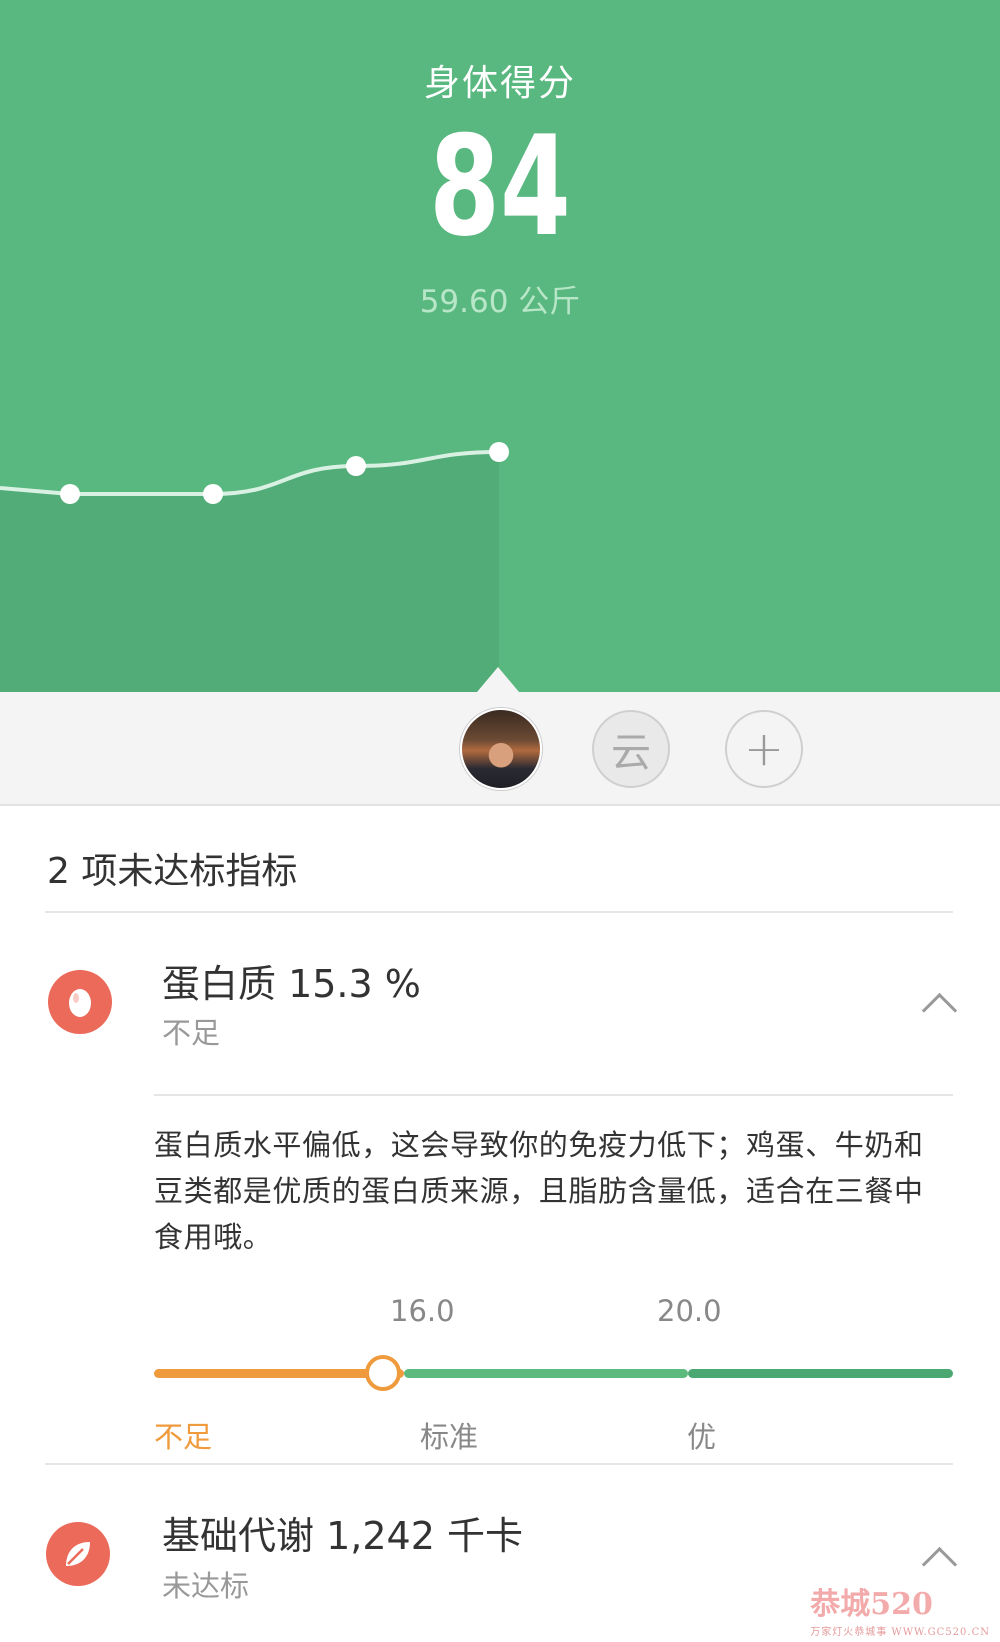 This screenshot has height=1642, width=1000. I want to click on user-switcher: 云 +, so click(500, 749).